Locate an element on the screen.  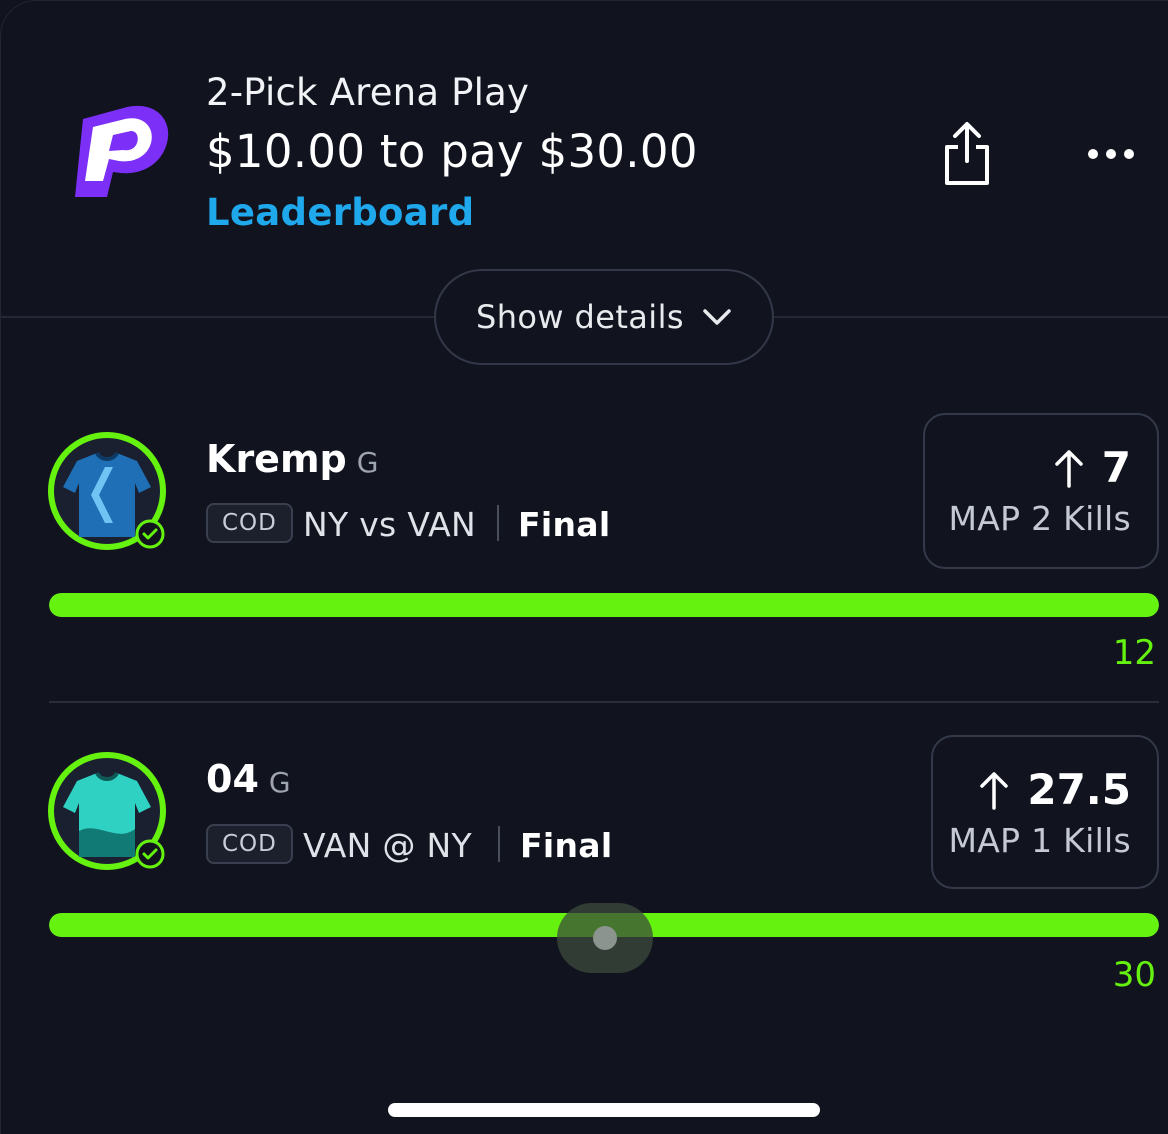
stat-line-card: 27.5 MAP 1 Kills is located at coordinates (1045, 812).